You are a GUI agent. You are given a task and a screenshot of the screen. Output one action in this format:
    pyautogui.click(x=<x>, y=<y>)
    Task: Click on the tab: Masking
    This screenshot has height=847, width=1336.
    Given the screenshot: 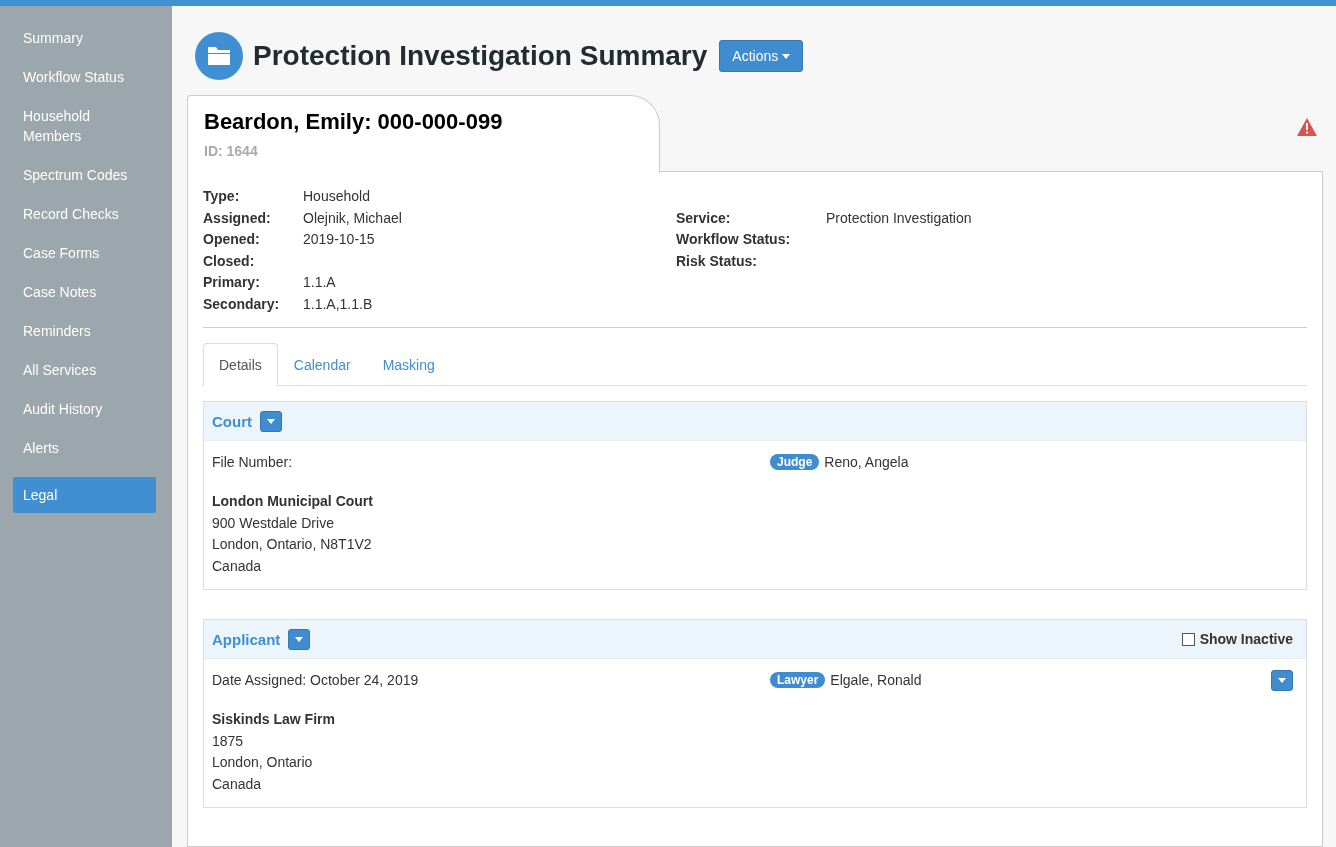 What is the action you would take?
    pyautogui.click(x=408, y=364)
    